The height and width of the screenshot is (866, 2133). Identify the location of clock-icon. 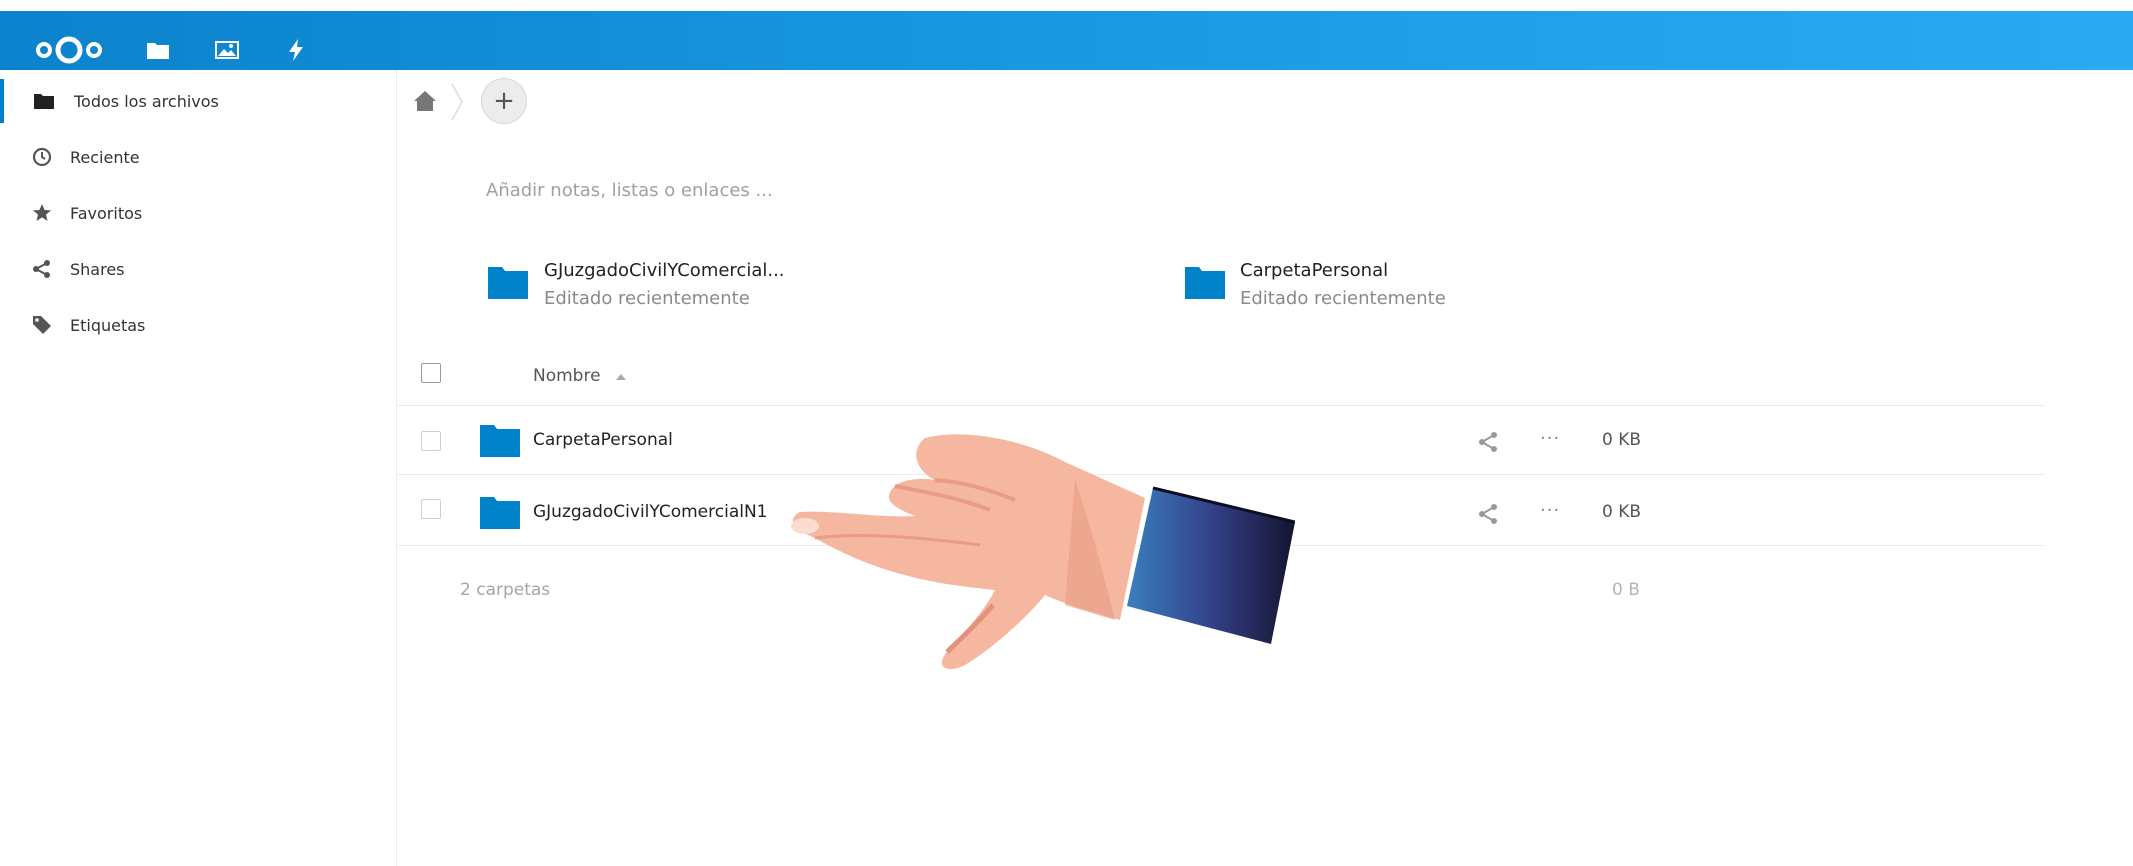
(42, 157).